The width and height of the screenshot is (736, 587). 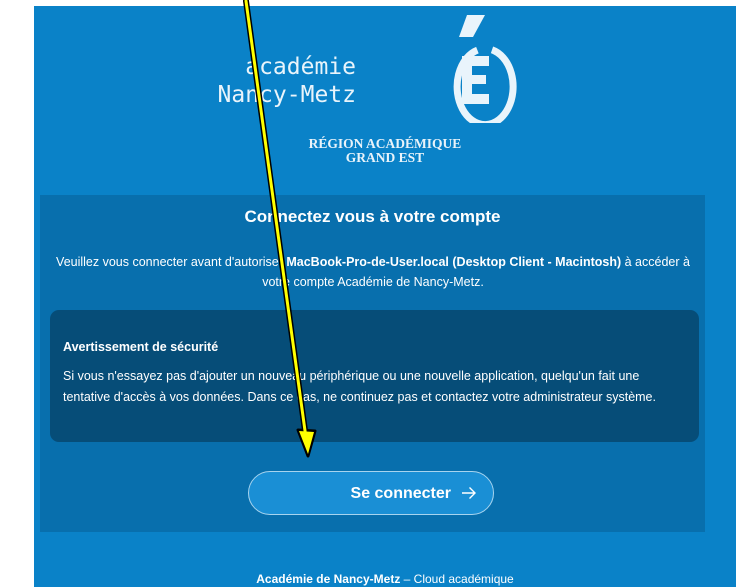 What do you see at coordinates (463, 579) in the screenshot?
I see `footer-service-name: Cloud académique` at bounding box center [463, 579].